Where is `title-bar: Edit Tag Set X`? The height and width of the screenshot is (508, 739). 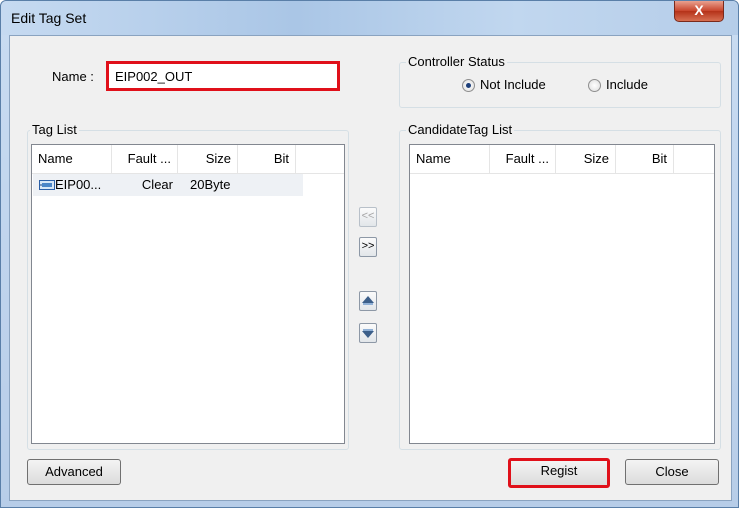
title-bar: Edit Tag Set X is located at coordinates (369, 18).